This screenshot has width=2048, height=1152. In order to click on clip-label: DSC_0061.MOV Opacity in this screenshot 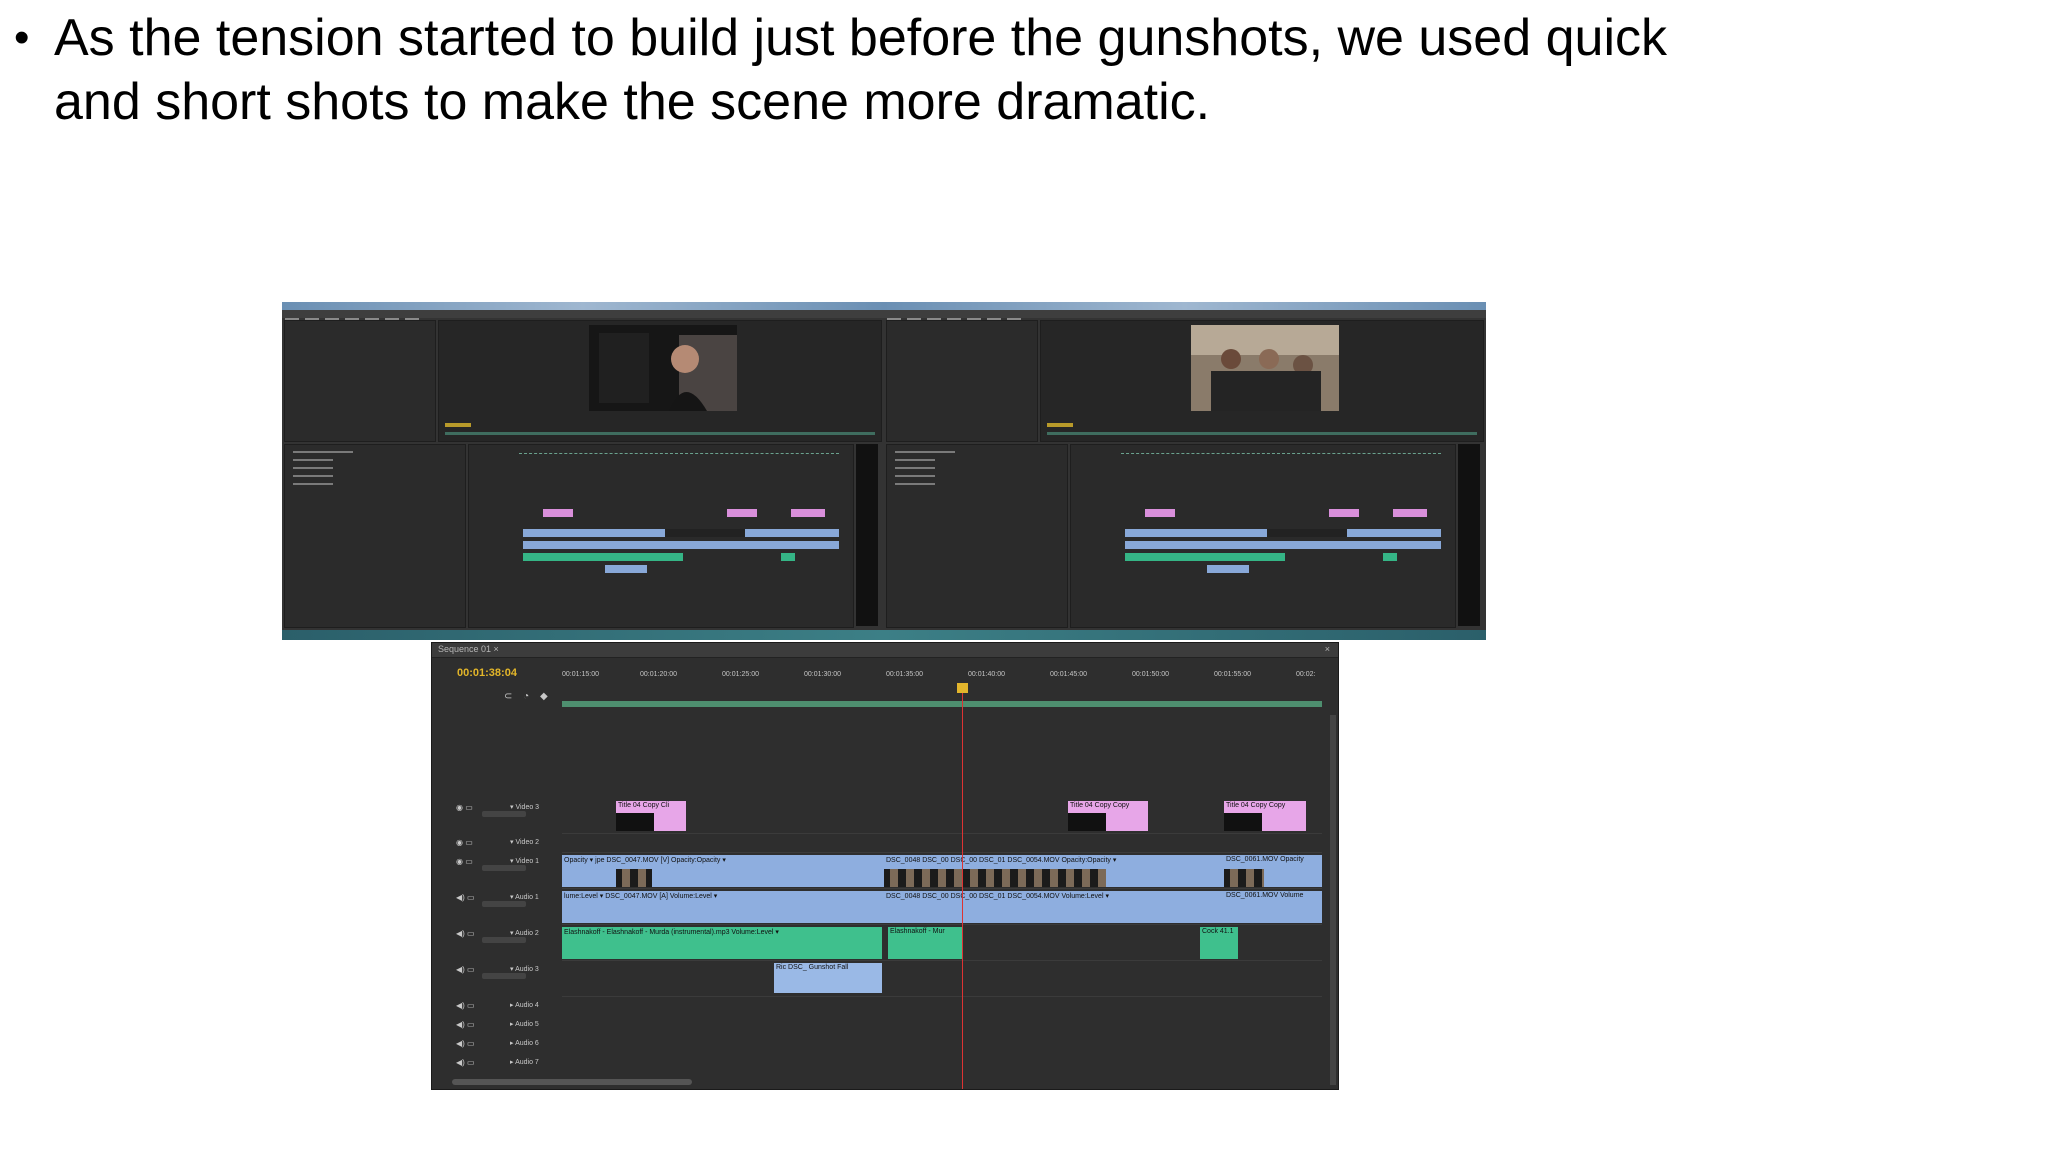, I will do `click(1265, 859)`.